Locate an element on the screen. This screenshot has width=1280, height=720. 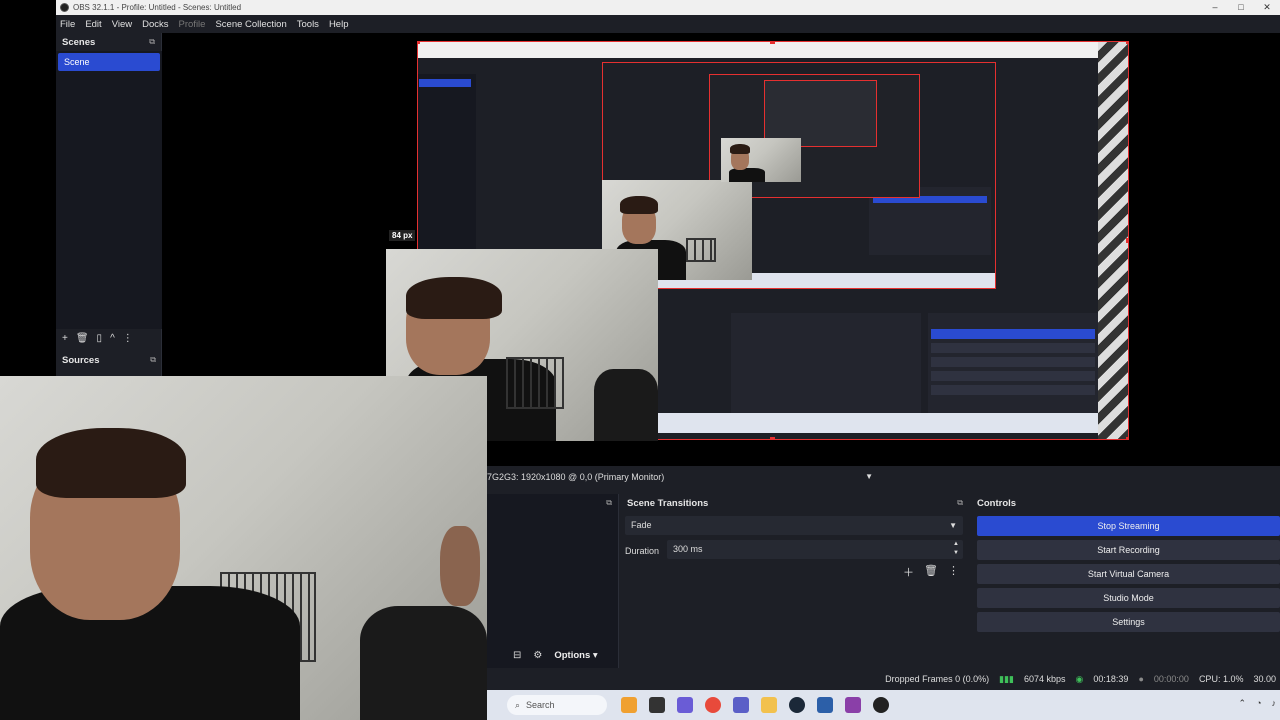
record-icon: ● is located at coordinates (1141, 679).